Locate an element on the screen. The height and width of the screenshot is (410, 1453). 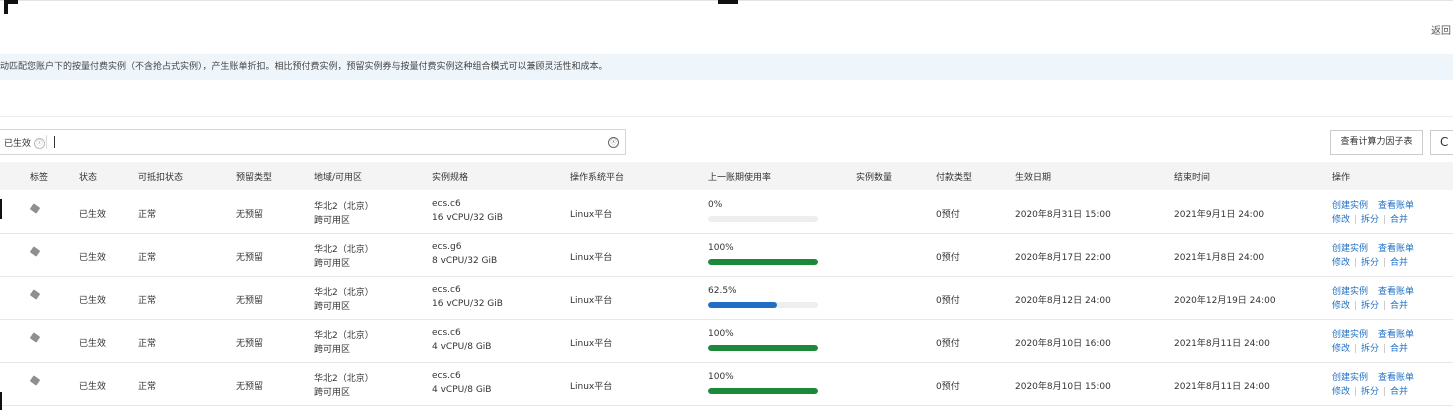
back-link: 返回 is located at coordinates (1442, 29).